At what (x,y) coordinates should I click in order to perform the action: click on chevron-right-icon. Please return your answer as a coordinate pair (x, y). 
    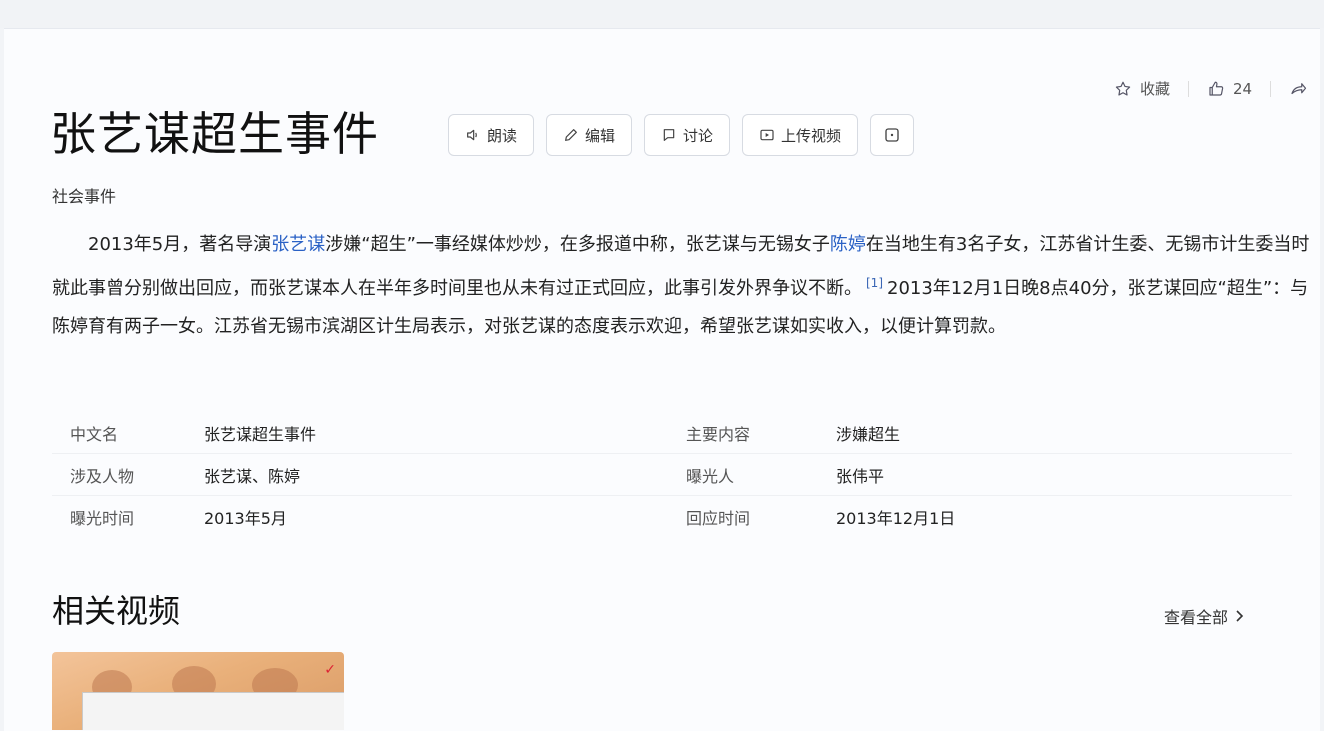
    Looking at the image, I should click on (1240, 616).